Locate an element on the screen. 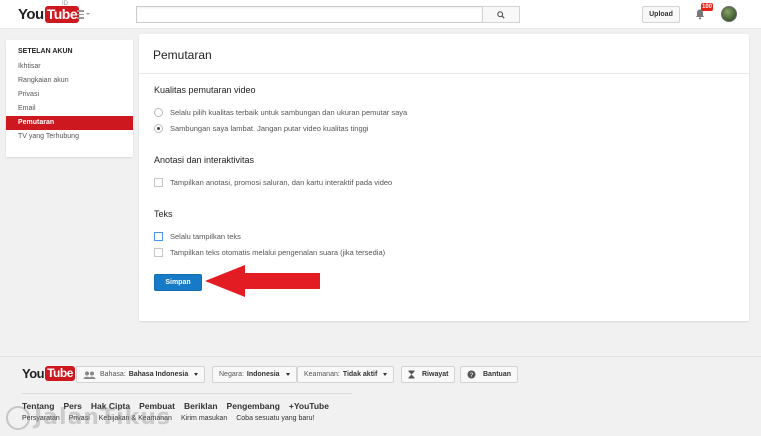  youtube-logo: You Tube is located at coordinates (49, 14).